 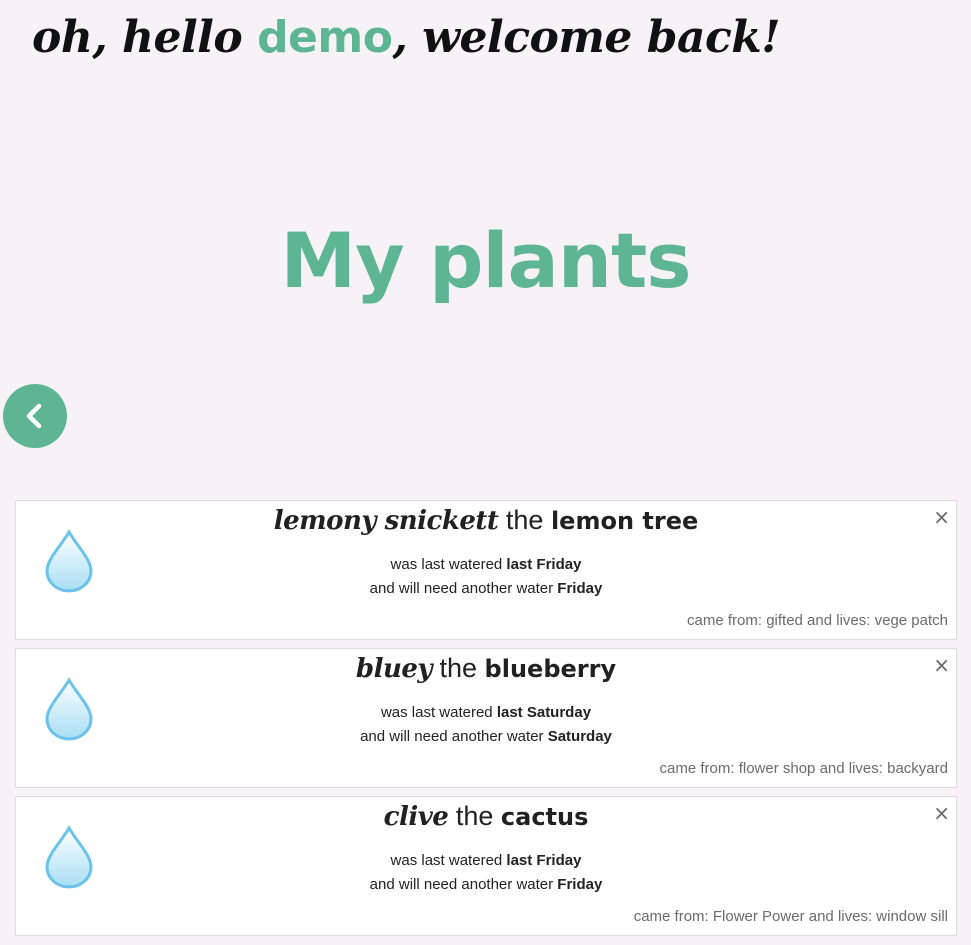 I want to click on came-from-value: flower shop, so click(x=777, y=768).